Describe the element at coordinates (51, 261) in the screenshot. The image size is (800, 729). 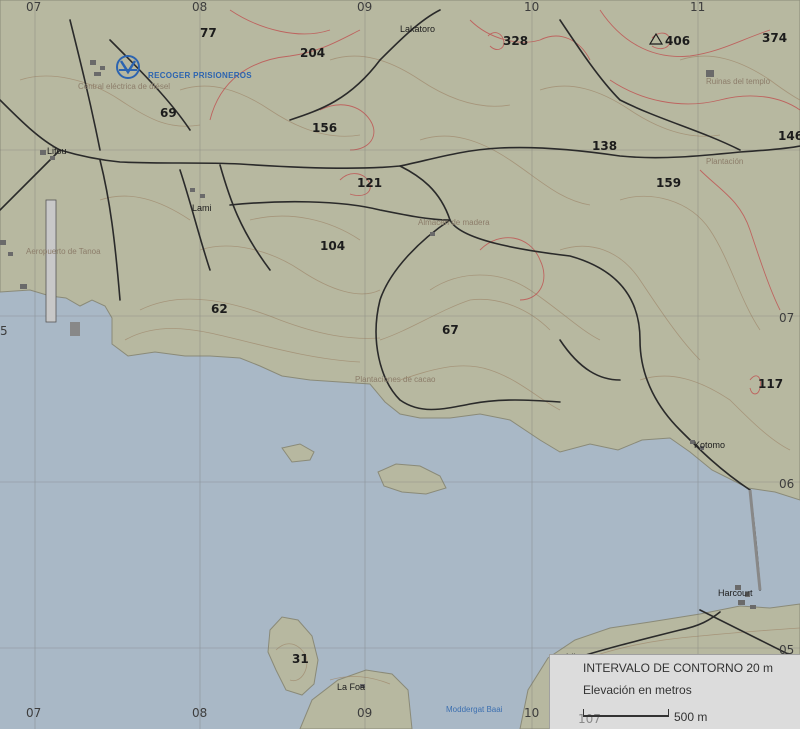
I see `airport-runway` at that location.